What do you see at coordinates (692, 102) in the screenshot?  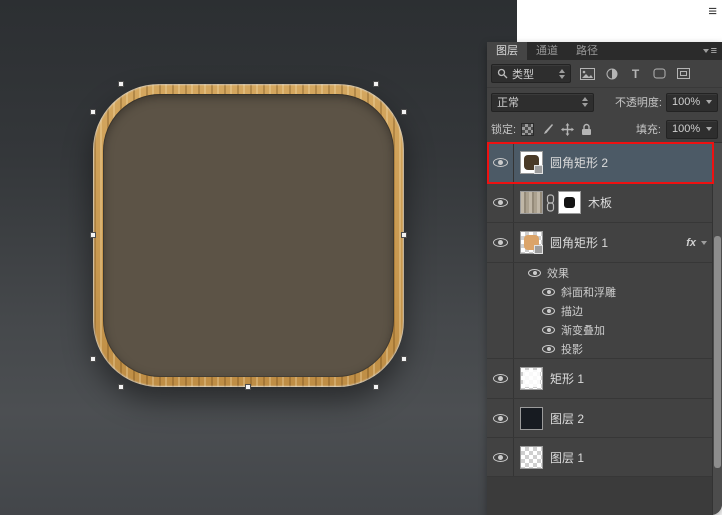 I see `opacity-input: 100%` at bounding box center [692, 102].